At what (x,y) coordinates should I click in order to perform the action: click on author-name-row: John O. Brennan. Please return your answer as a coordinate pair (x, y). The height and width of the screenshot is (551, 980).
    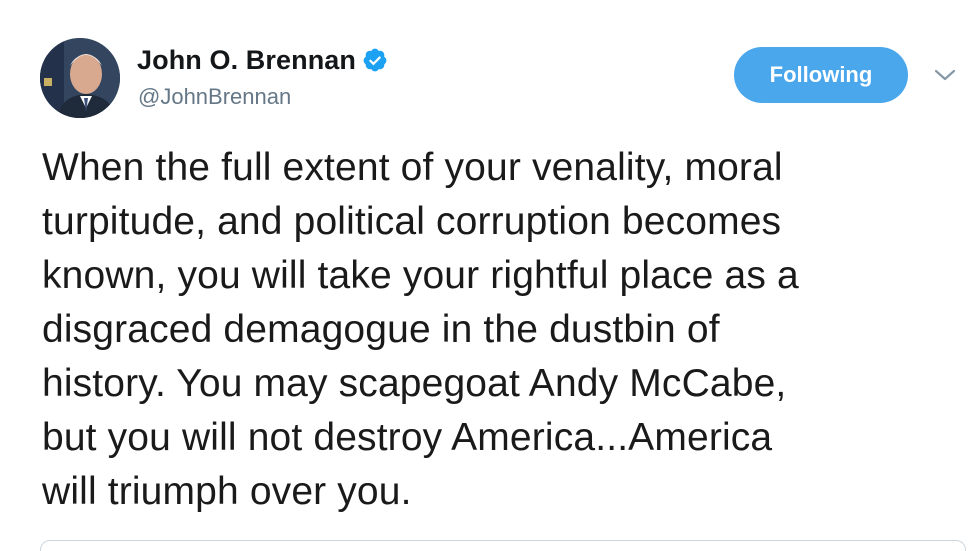
    Looking at the image, I should click on (262, 60).